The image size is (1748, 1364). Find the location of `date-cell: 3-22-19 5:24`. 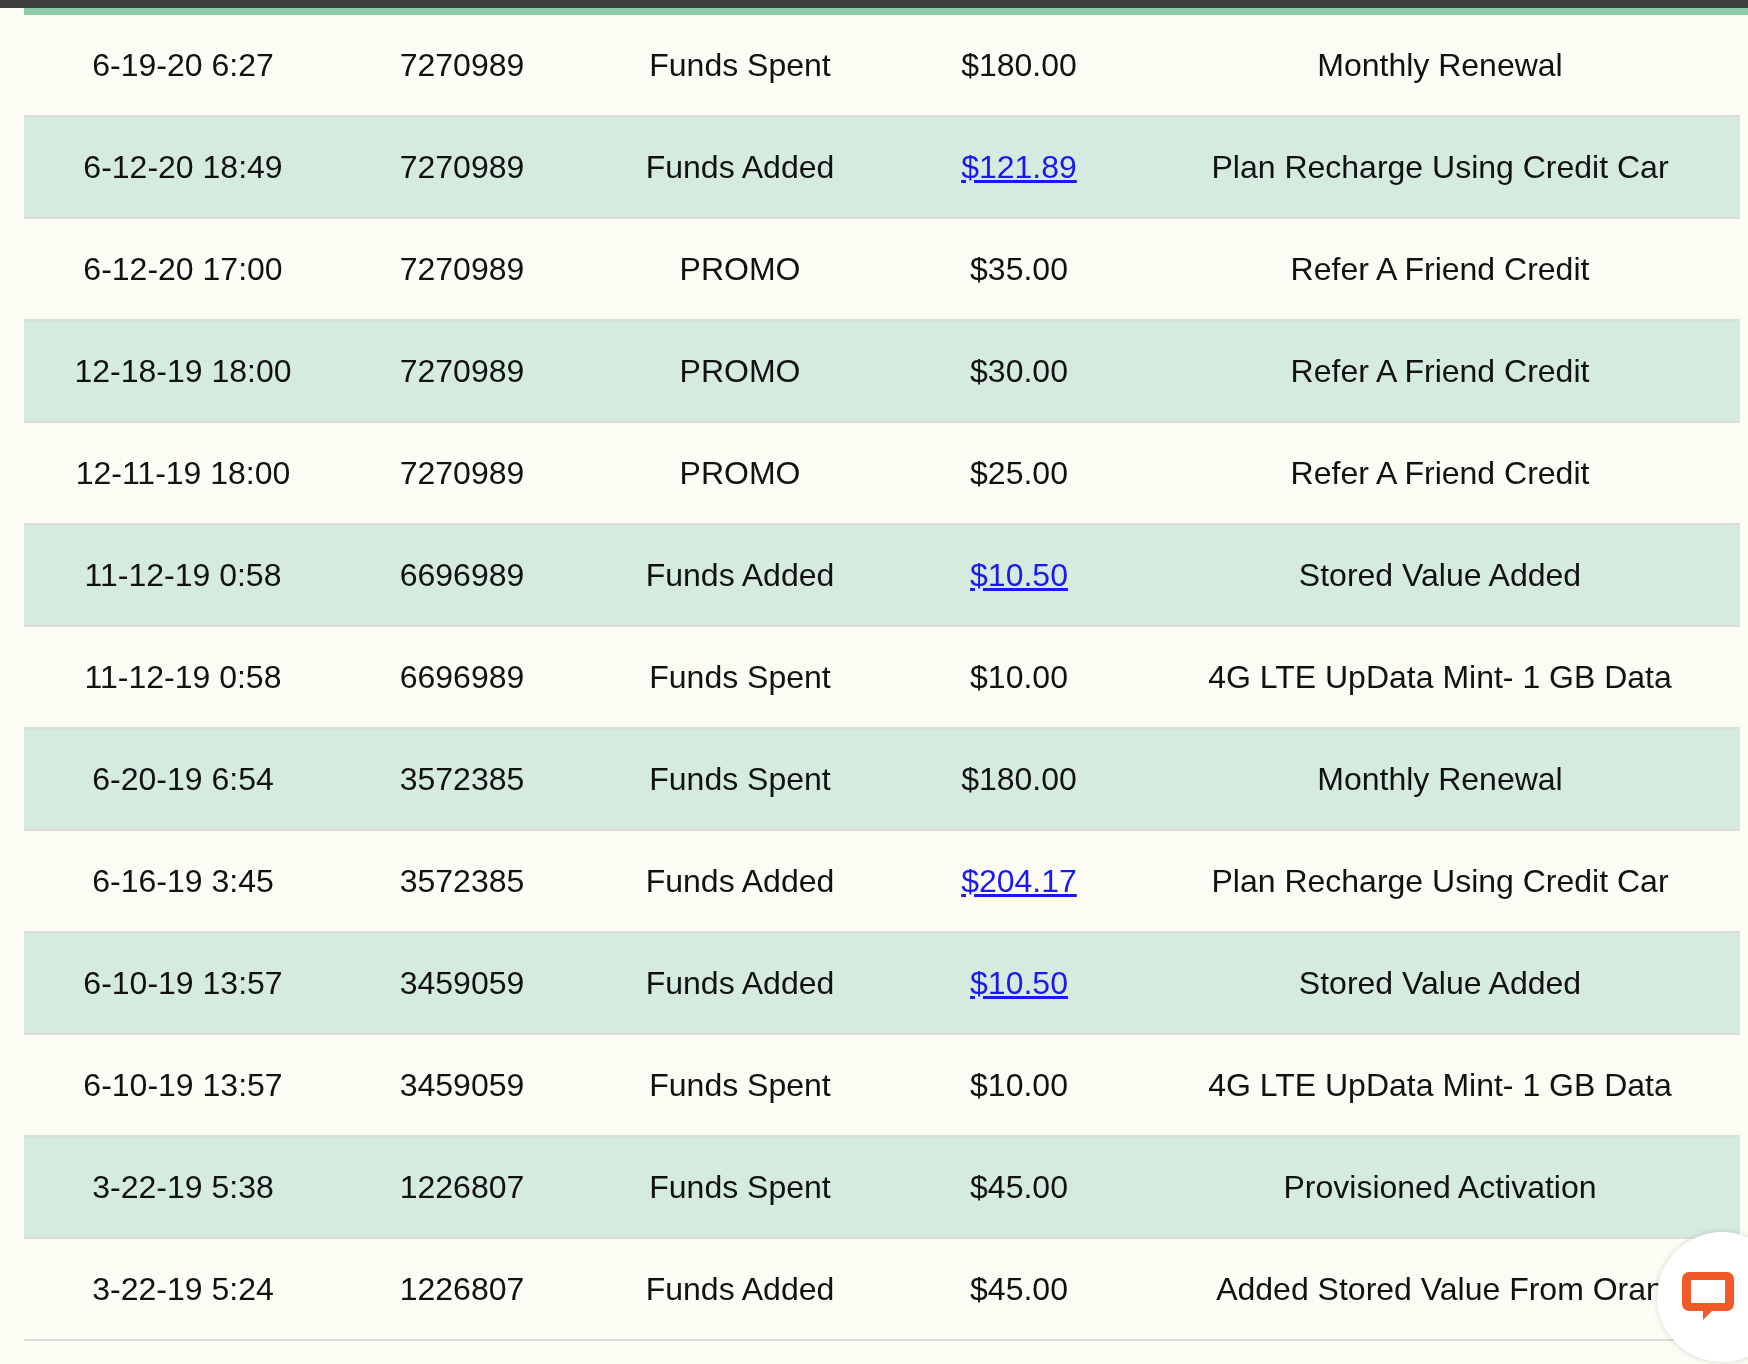

date-cell: 3-22-19 5:24 is located at coordinates (183, 1289).